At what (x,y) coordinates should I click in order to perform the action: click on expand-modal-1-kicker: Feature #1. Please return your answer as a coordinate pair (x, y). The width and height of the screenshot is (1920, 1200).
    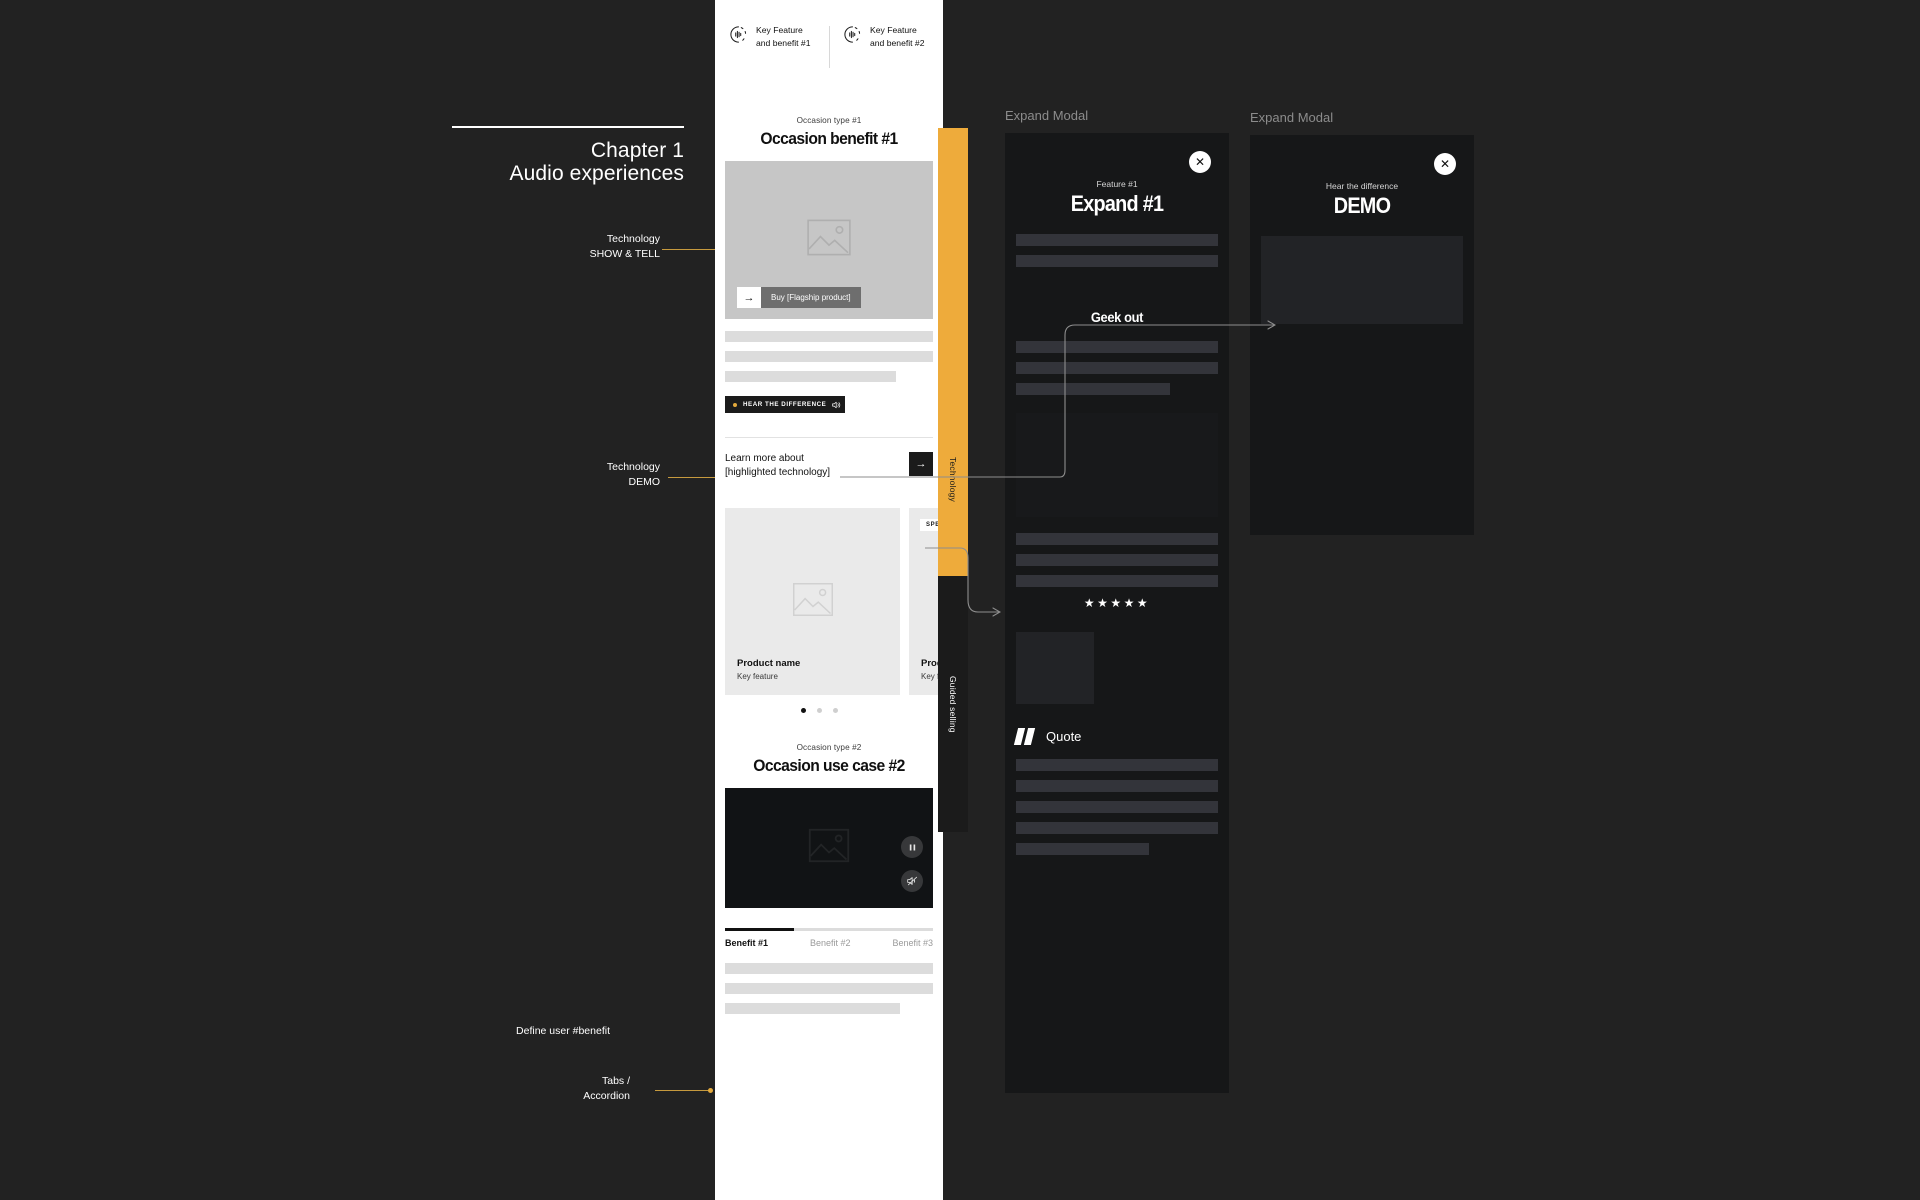
    Looking at the image, I should click on (1117, 184).